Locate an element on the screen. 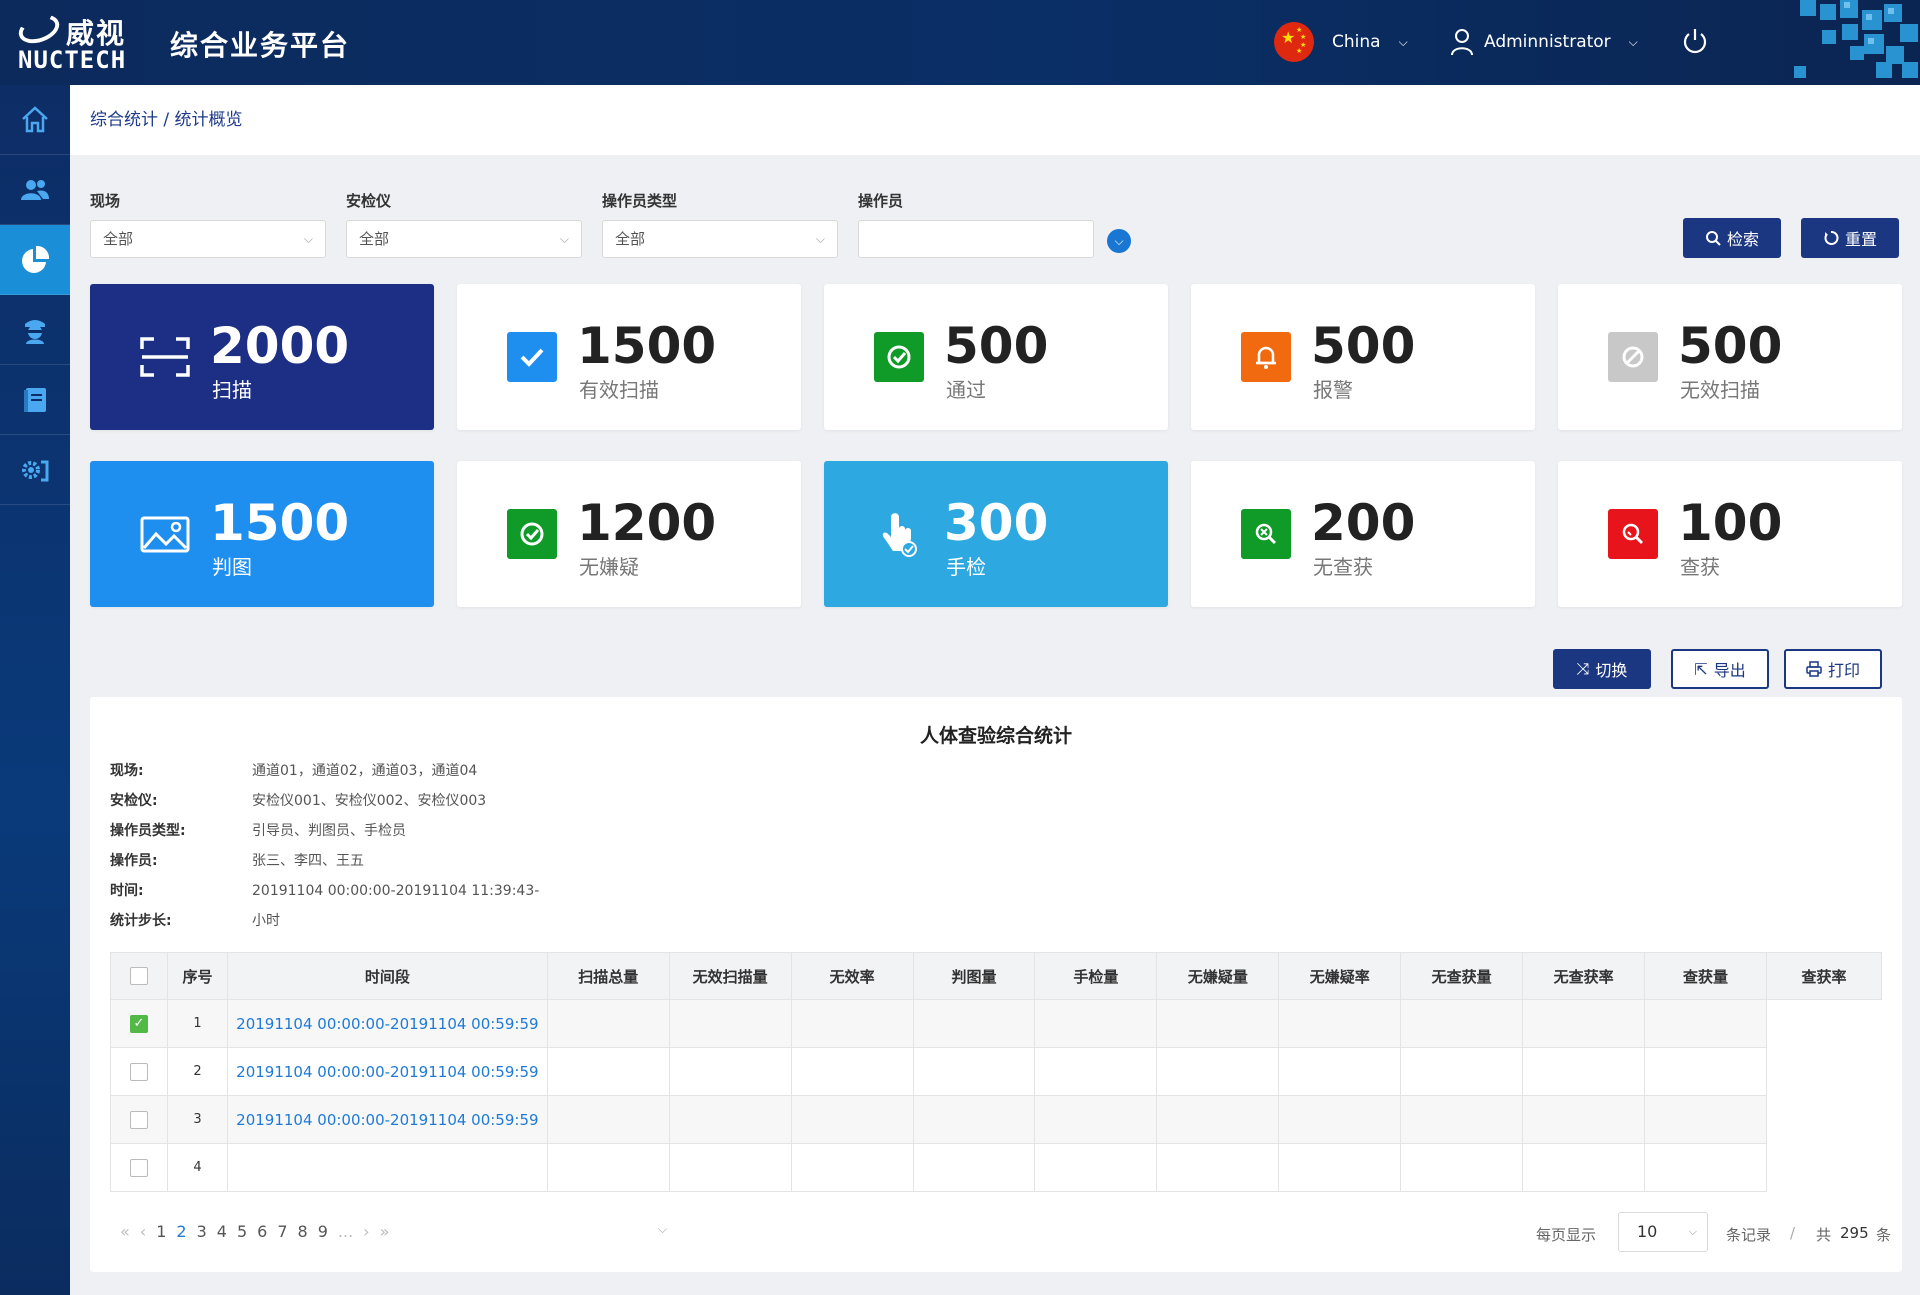 The width and height of the screenshot is (1920, 1295). first-page-icon: « is located at coordinates (125, 1231).